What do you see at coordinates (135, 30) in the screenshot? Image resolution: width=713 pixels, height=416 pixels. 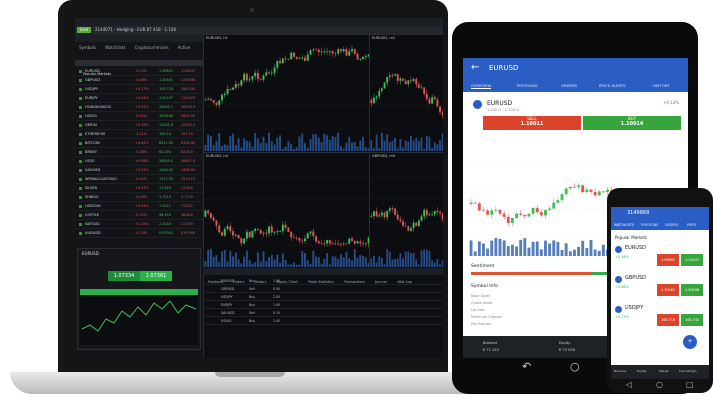 I see `account-info: 2144071 · Hedging · EUR 87 418 · 1:100` at bounding box center [135, 30].